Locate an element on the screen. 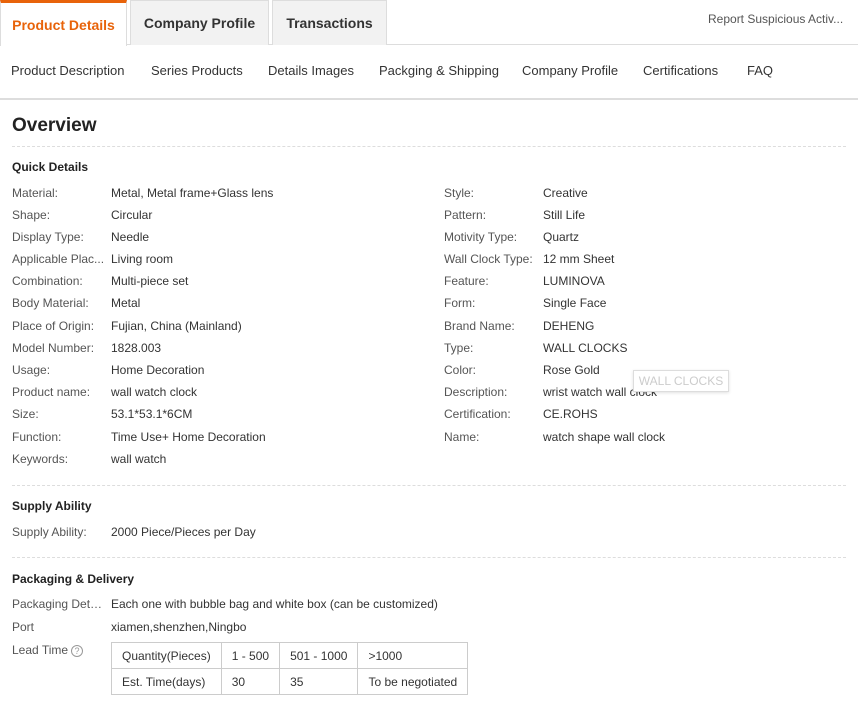 The image size is (858, 708). detail-value: 53.1*53.1*6CM is located at coordinates (152, 414).